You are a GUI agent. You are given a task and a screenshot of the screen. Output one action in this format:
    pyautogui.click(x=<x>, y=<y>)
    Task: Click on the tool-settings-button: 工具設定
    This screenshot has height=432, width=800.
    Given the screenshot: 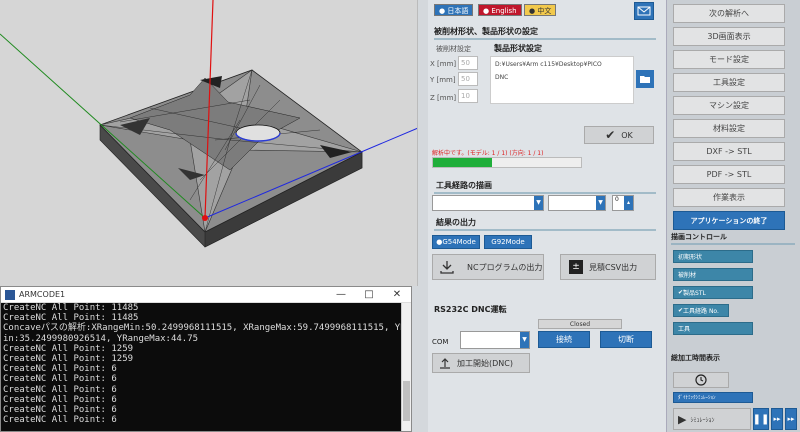 What is the action you would take?
    pyautogui.click(x=729, y=82)
    